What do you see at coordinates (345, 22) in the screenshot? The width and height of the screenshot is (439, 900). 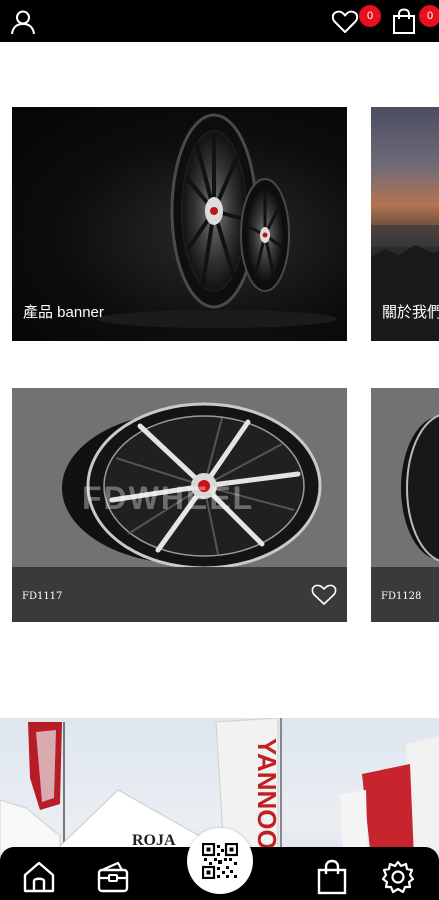 I see `wishlist-heart-icon` at bounding box center [345, 22].